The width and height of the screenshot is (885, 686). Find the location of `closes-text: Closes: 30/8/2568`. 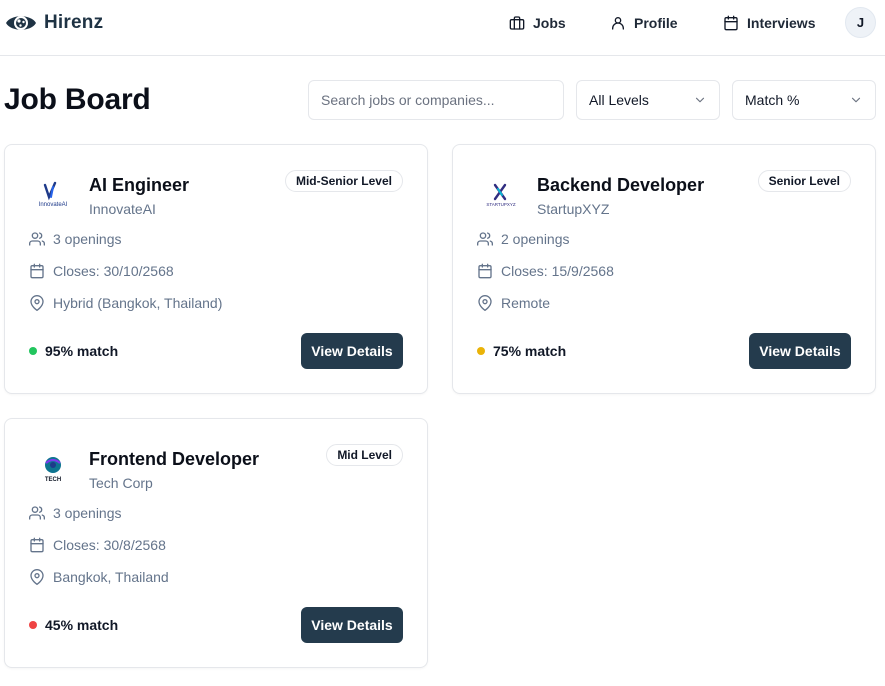

closes-text: Closes: 30/8/2568 is located at coordinates (109, 545).